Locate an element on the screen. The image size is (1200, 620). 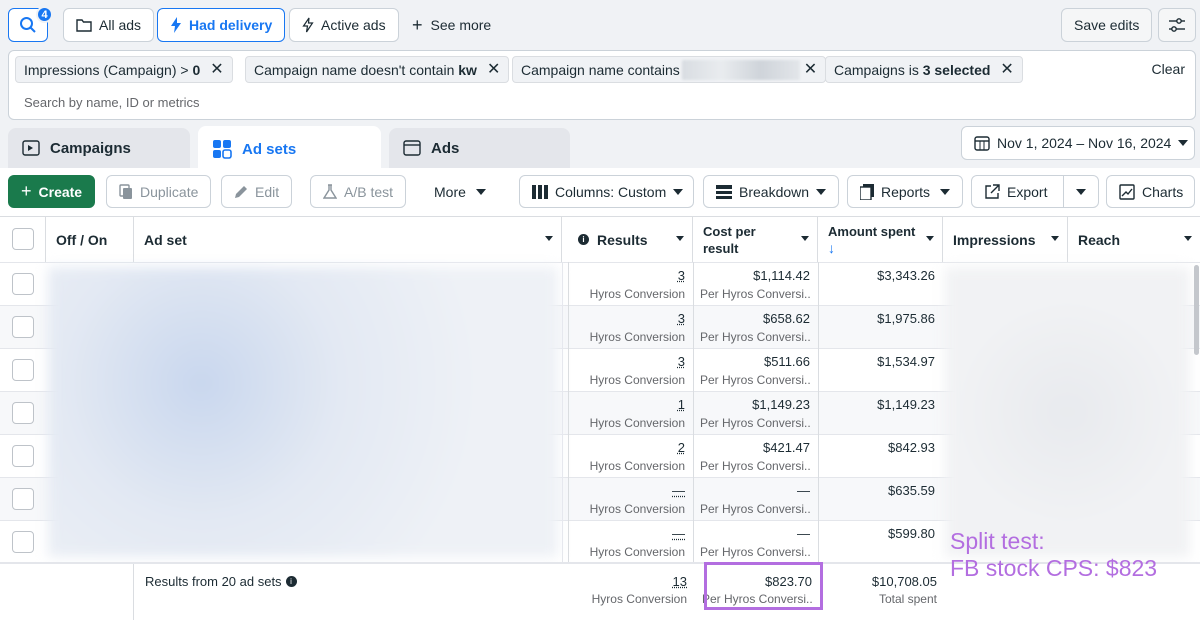
edit-button: Edit is located at coordinates (257, 191).